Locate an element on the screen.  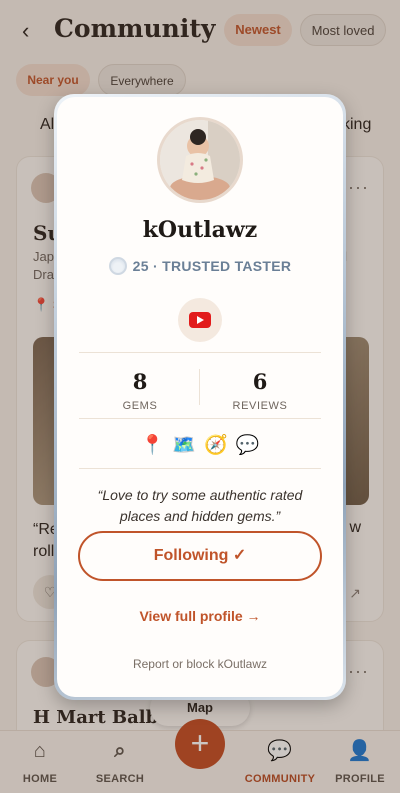
pin-badge-icon: 📍 is located at coordinates (152, 445).